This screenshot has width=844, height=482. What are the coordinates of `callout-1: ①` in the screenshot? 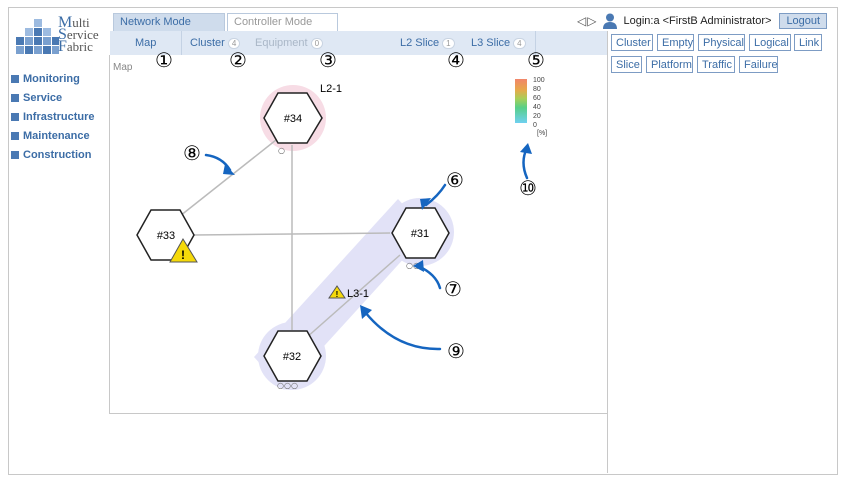 It's located at (164, 60).